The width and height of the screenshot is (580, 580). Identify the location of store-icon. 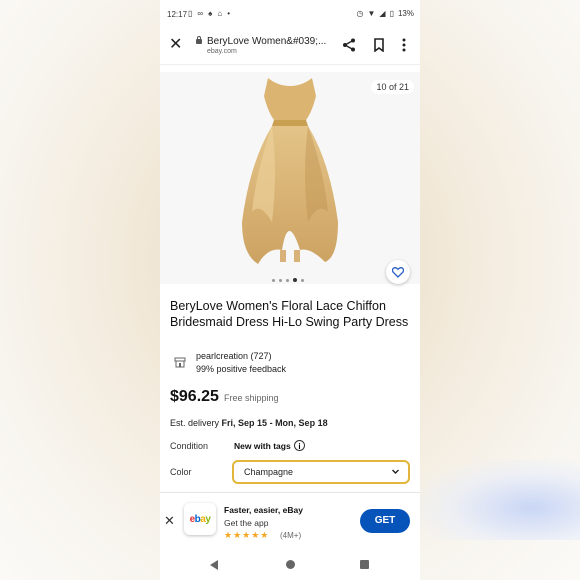
(180, 362).